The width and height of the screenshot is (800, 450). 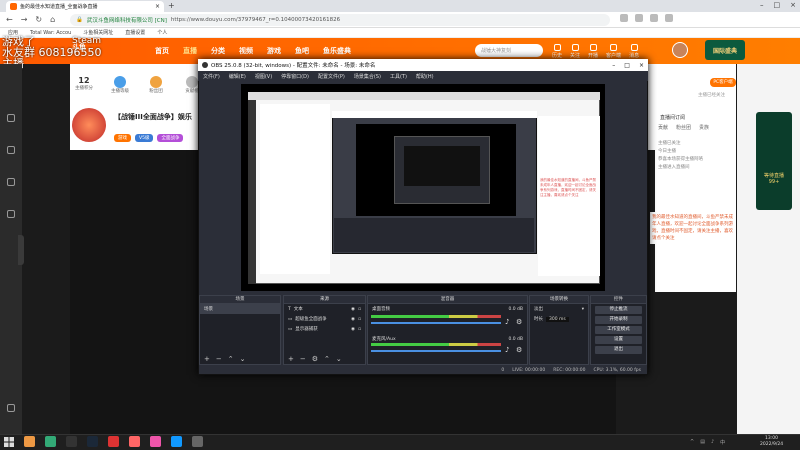 What do you see at coordinates (618, 310) in the screenshot?
I see `stop-streaming-button: 停止推流` at bounding box center [618, 310].